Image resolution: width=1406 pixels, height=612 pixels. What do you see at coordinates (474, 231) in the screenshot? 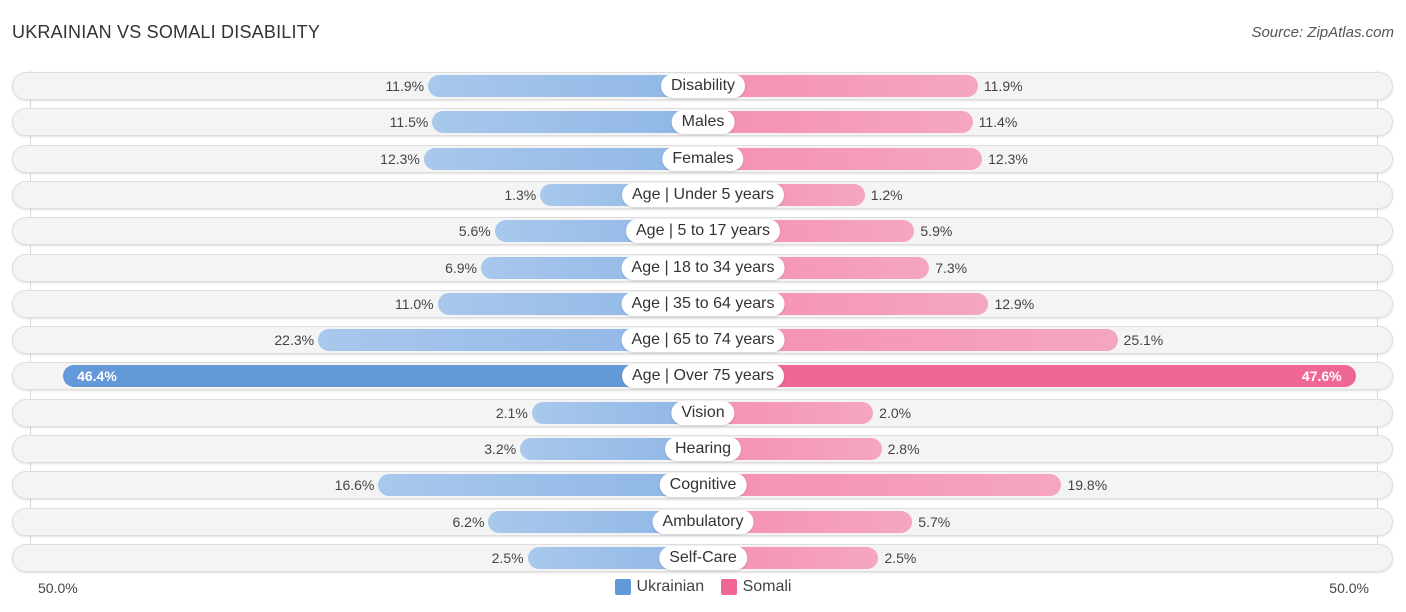
I see `value-label-ukrainian-age-5-to-17-years: 5.6%` at bounding box center [474, 231].